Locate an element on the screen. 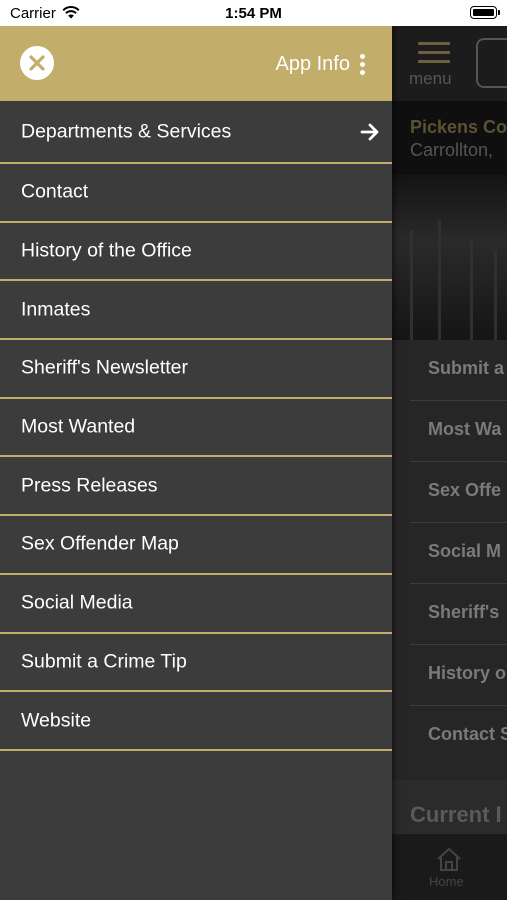 The image size is (507, 900). header-search-box is located at coordinates (491, 63).